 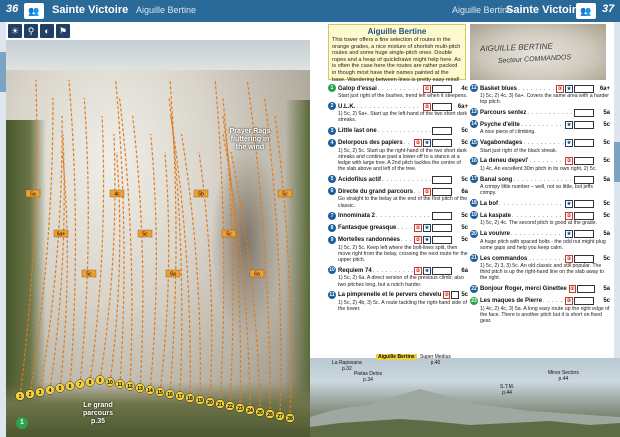 I want to click on family-icon: ⚑, so click(x=63, y=31).